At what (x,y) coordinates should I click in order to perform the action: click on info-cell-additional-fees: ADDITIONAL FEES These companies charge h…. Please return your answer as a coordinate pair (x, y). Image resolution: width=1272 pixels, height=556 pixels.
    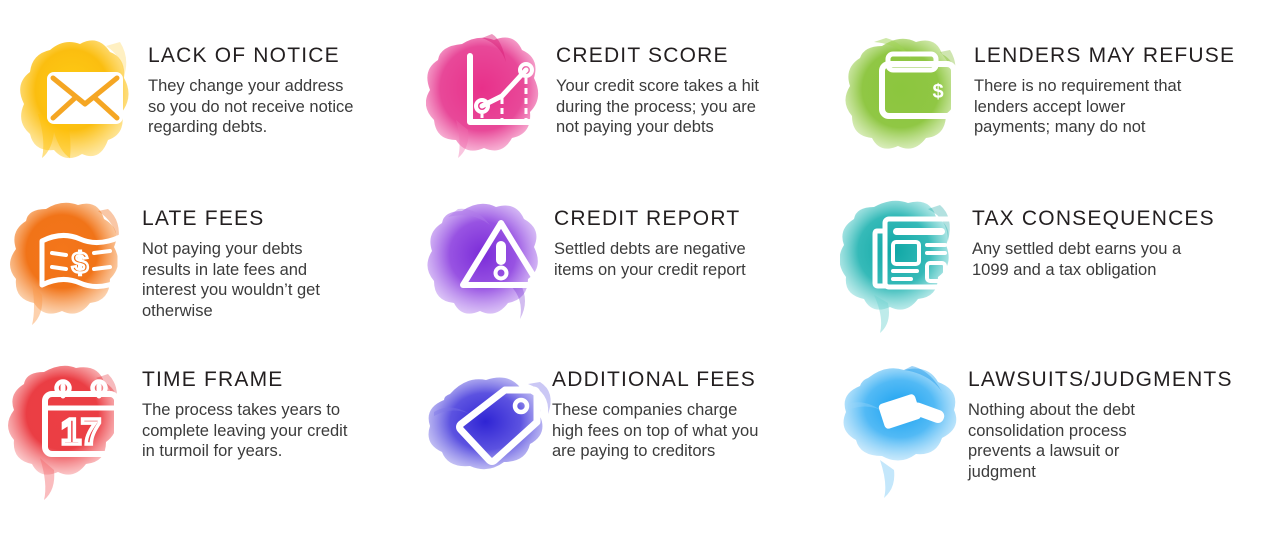
    Looking at the image, I should click on (615, 450).